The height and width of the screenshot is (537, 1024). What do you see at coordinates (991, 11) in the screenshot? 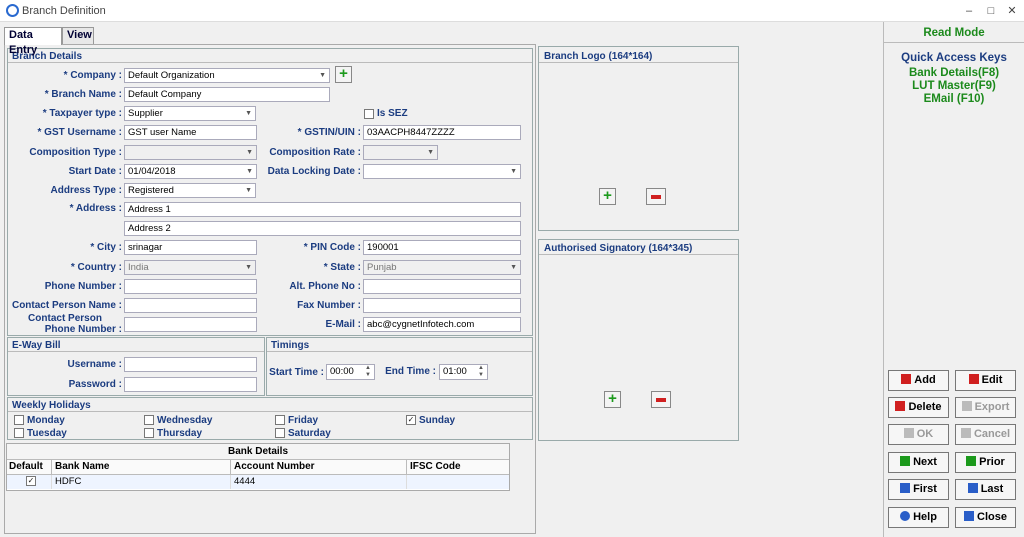
I see `maximize-button: □` at bounding box center [991, 11].